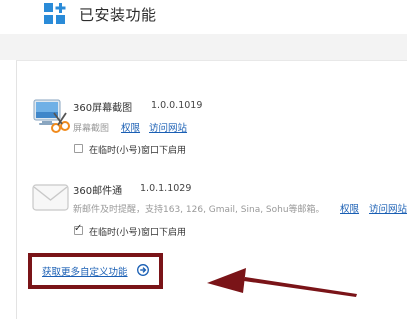 Image resolution: width=407 pixels, height=319 pixels. What do you see at coordinates (177, 105) in the screenshot?
I see `app-version: 1.0.0.1019` at bounding box center [177, 105].